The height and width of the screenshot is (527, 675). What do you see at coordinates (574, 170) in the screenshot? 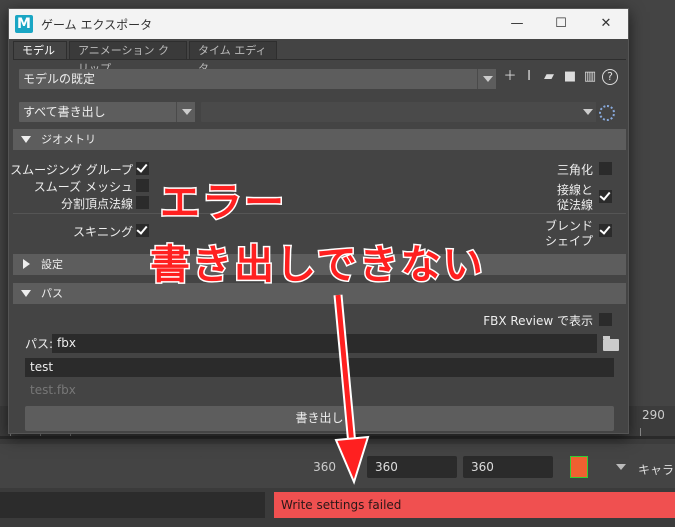
I see `triangulate-label: 三角化` at bounding box center [574, 170].